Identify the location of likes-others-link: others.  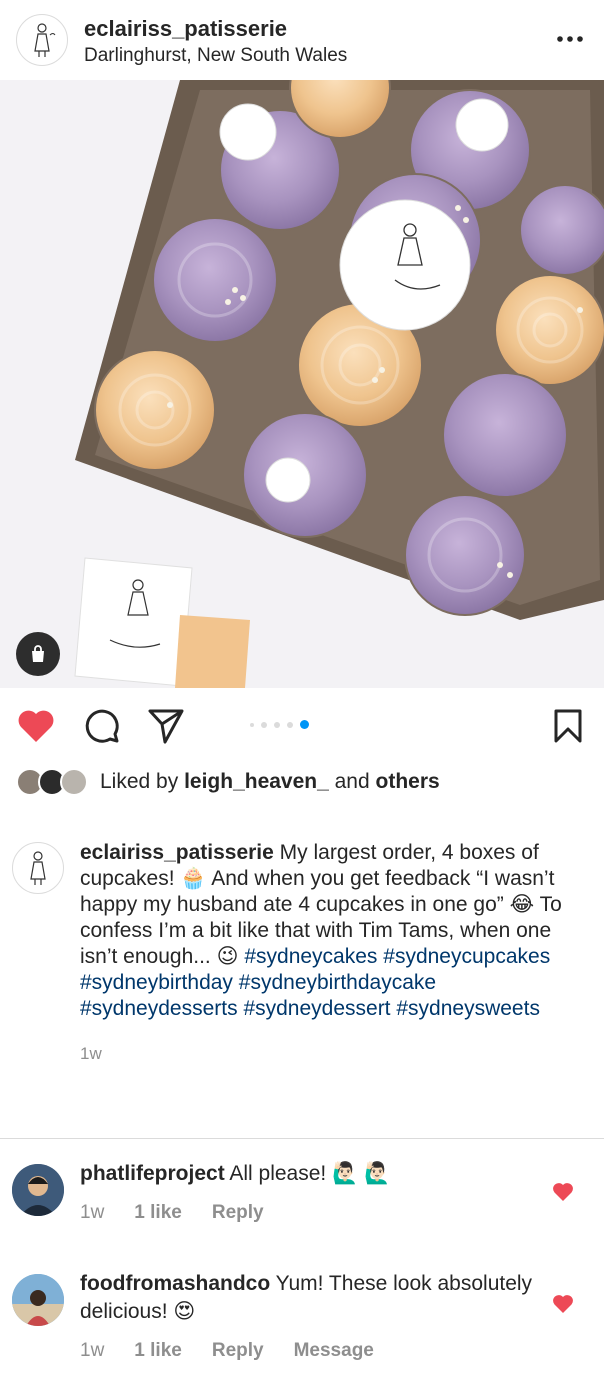
(408, 782).